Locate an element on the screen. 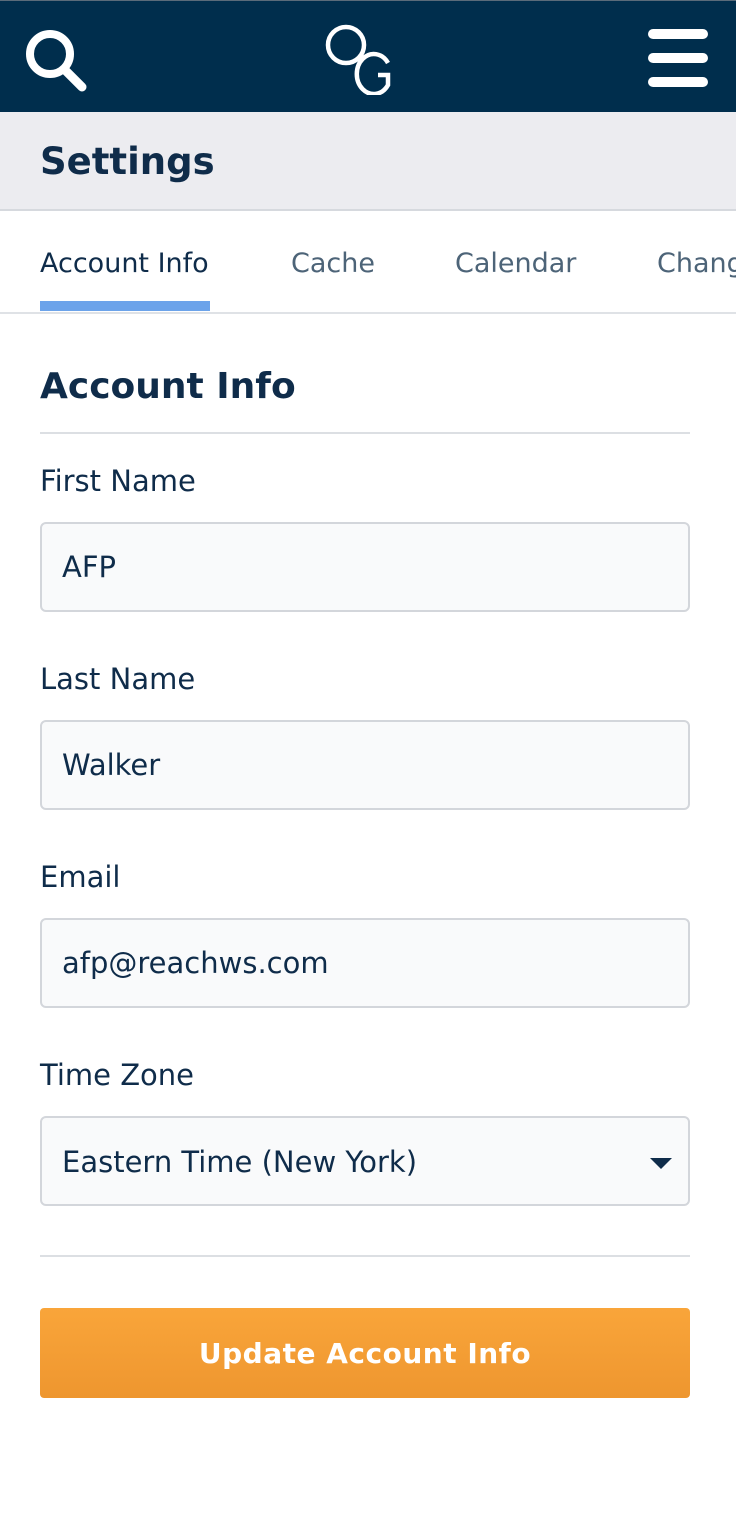 Image resolution: width=736 pixels, height=1514 pixels. top-nav-bar is located at coordinates (368, 56).